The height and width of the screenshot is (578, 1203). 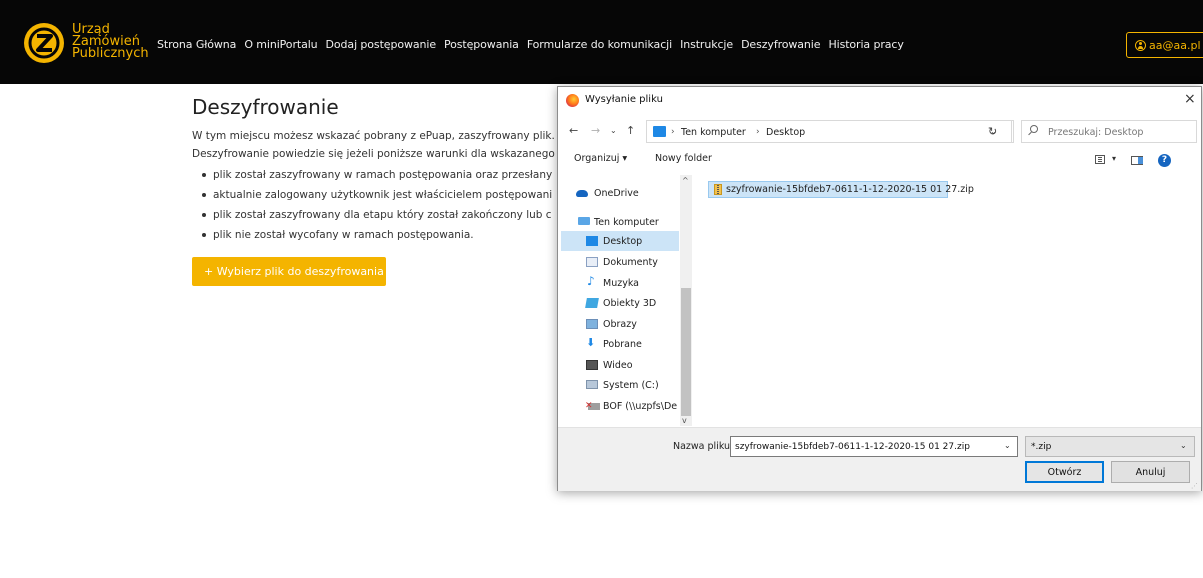 What do you see at coordinates (623, 241) in the screenshot?
I see `nav-pane-label: Desktop` at bounding box center [623, 241].